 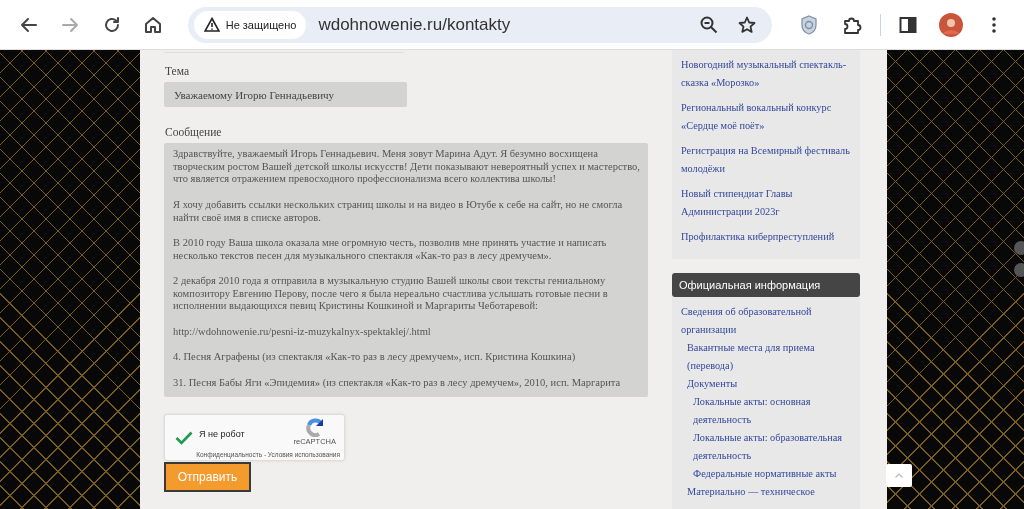 What do you see at coordinates (809, 24) in the screenshot?
I see `shield-icon` at bounding box center [809, 24].